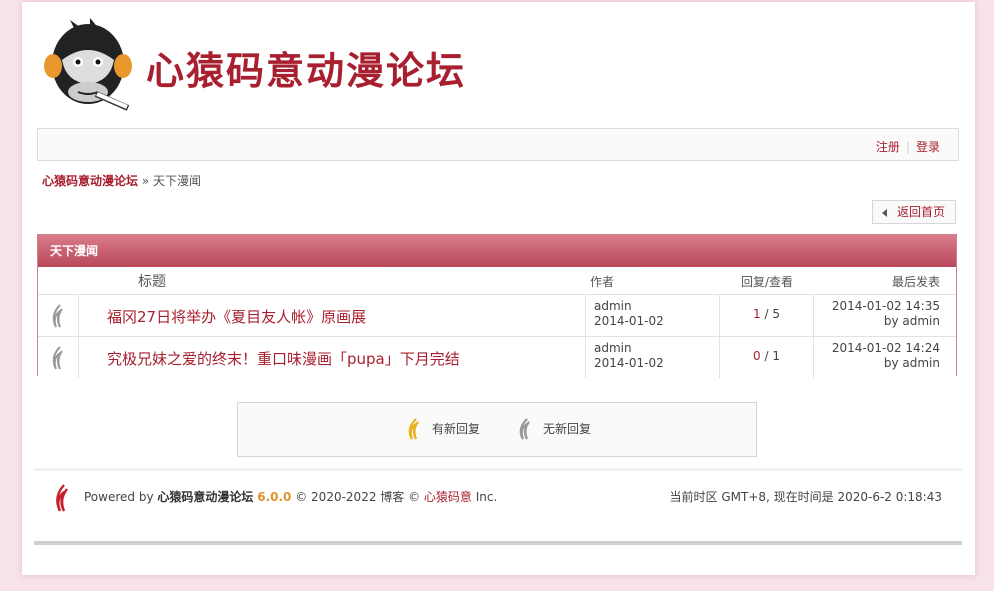 This screenshot has height=591, width=994. What do you see at coordinates (205, 497) in the screenshot?
I see `footer-product-link: 心猿码意动漫论坛` at bounding box center [205, 497].